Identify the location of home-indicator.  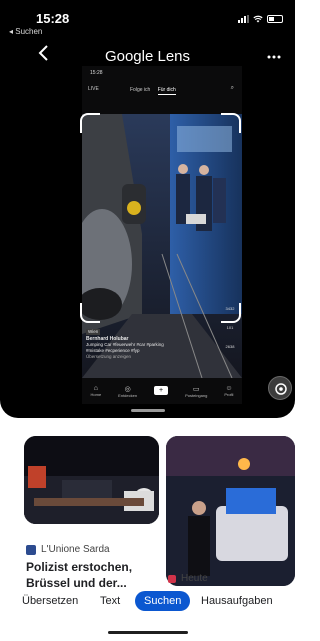
(148, 632).